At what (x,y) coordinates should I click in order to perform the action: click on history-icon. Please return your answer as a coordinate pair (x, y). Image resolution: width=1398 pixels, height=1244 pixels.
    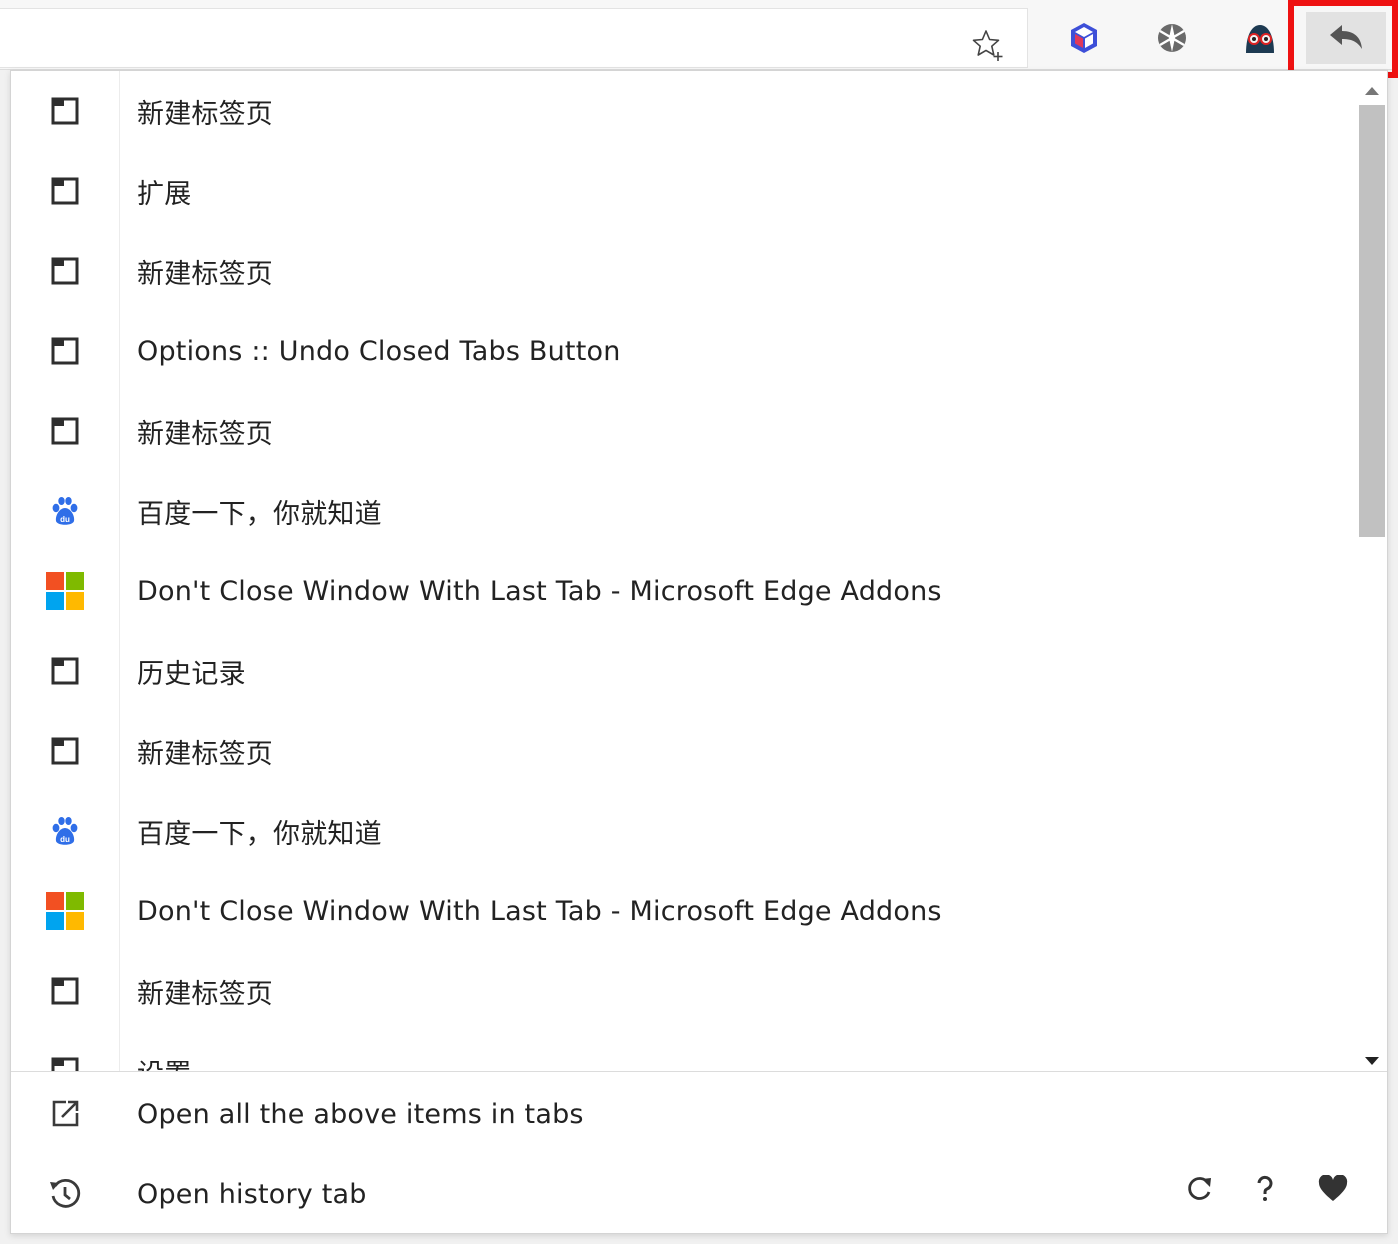
    Looking at the image, I should click on (65, 1193).